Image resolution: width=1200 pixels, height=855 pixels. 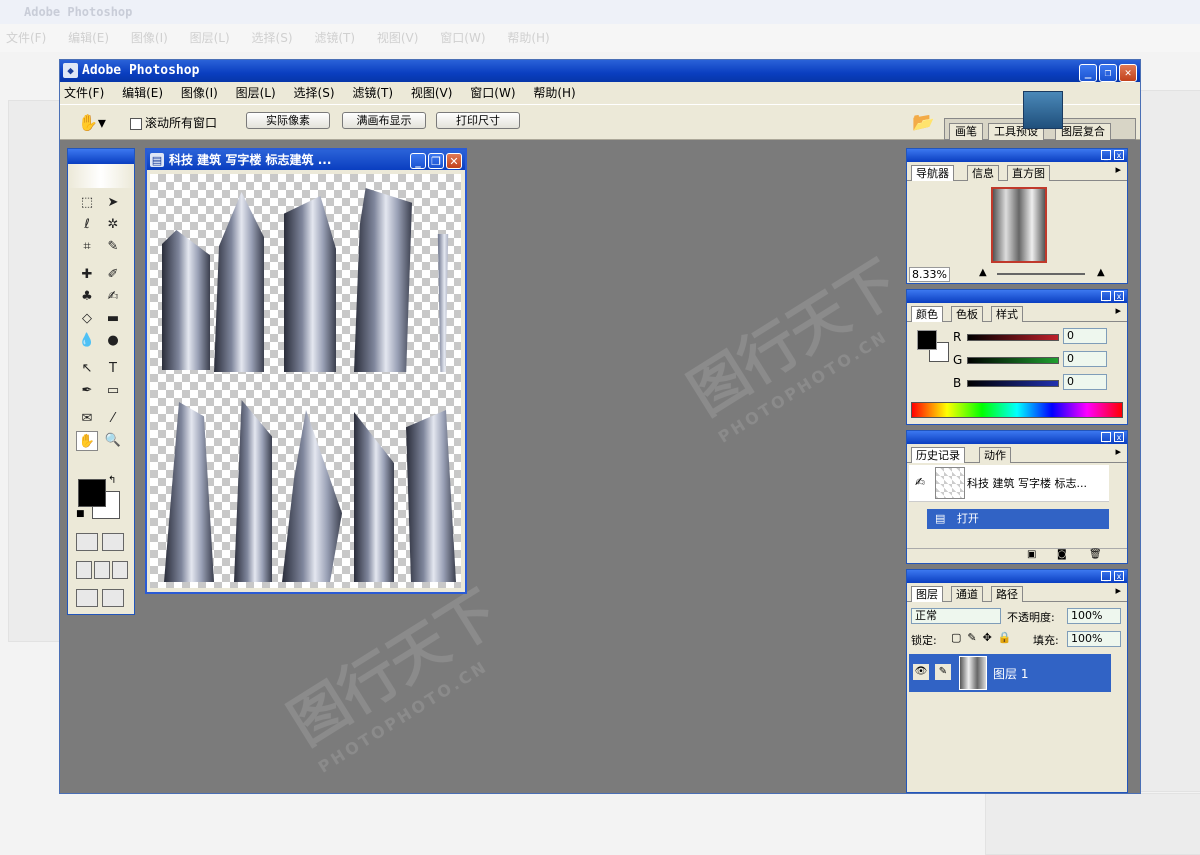 I want to click on menu-view: 视图(V), so click(x=432, y=93).